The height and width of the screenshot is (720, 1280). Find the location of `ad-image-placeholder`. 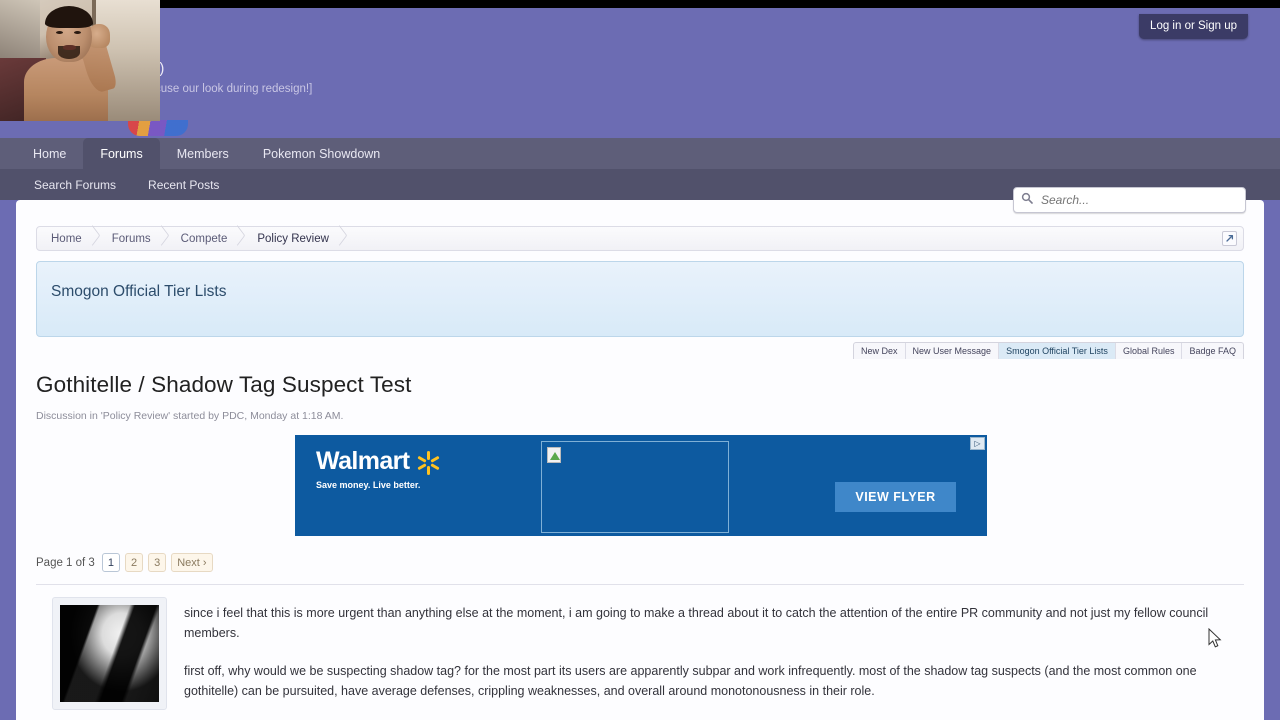

ad-image-placeholder is located at coordinates (635, 487).